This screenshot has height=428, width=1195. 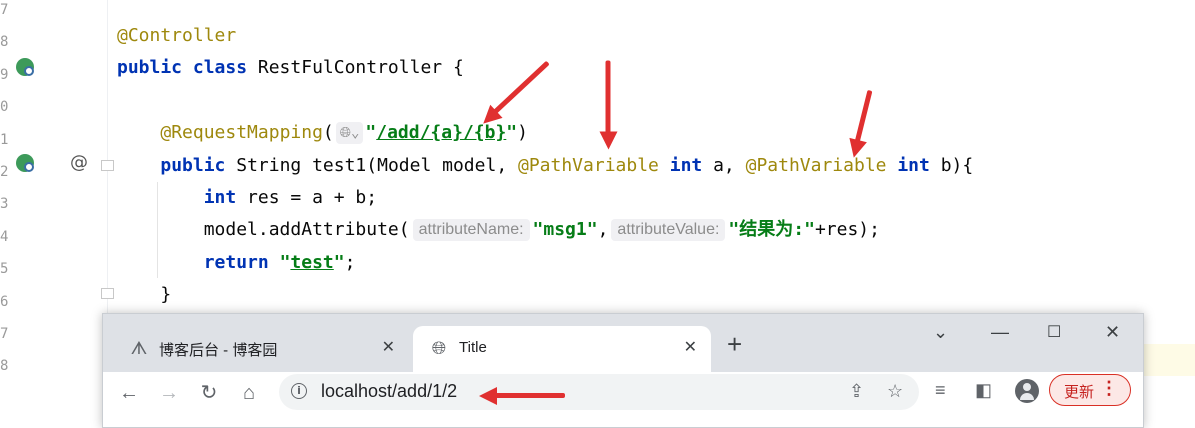 What do you see at coordinates (263, 230) in the screenshot?
I see `code-token: model.addAttribute(` at bounding box center [263, 230].